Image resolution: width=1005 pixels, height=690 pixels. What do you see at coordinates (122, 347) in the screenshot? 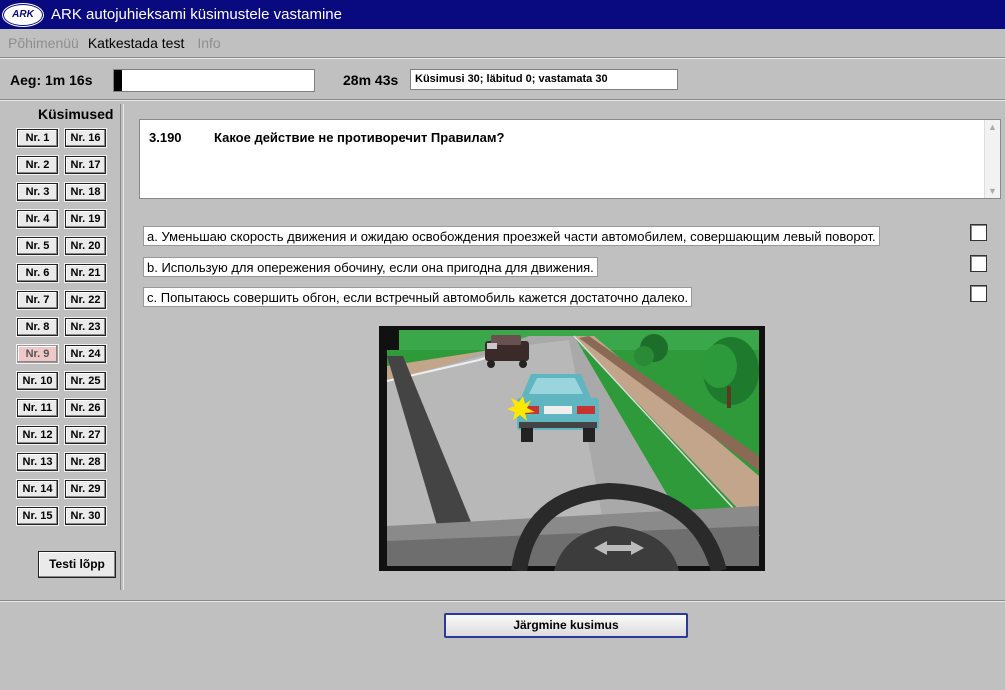
I see `sidebar-divider` at bounding box center [122, 347].